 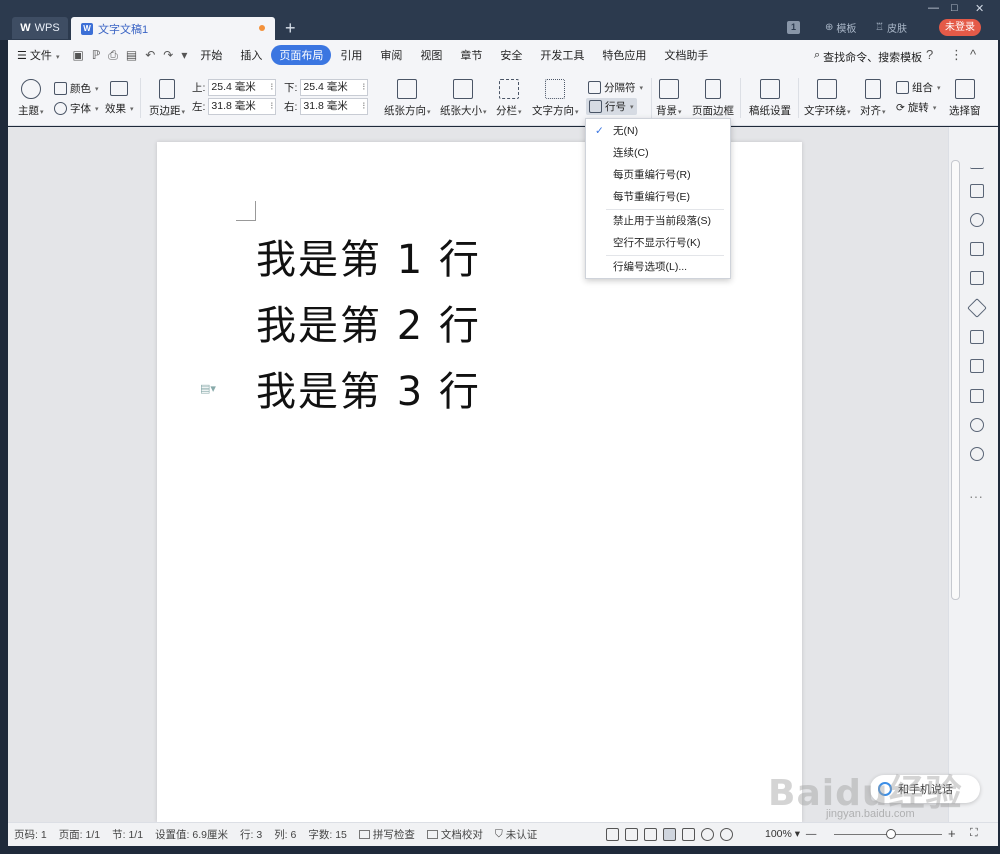 I want to click on margins-button: 页边距▾, so click(x=167, y=98).